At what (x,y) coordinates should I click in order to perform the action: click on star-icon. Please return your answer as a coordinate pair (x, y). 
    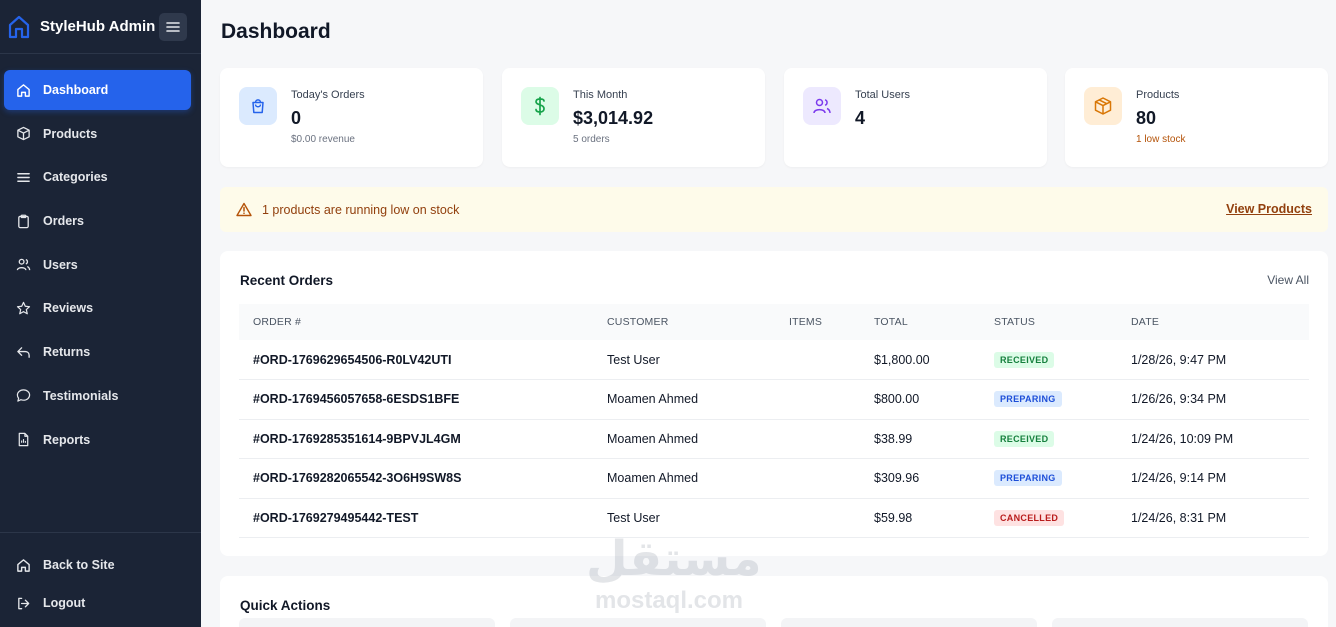
    Looking at the image, I should click on (23, 308).